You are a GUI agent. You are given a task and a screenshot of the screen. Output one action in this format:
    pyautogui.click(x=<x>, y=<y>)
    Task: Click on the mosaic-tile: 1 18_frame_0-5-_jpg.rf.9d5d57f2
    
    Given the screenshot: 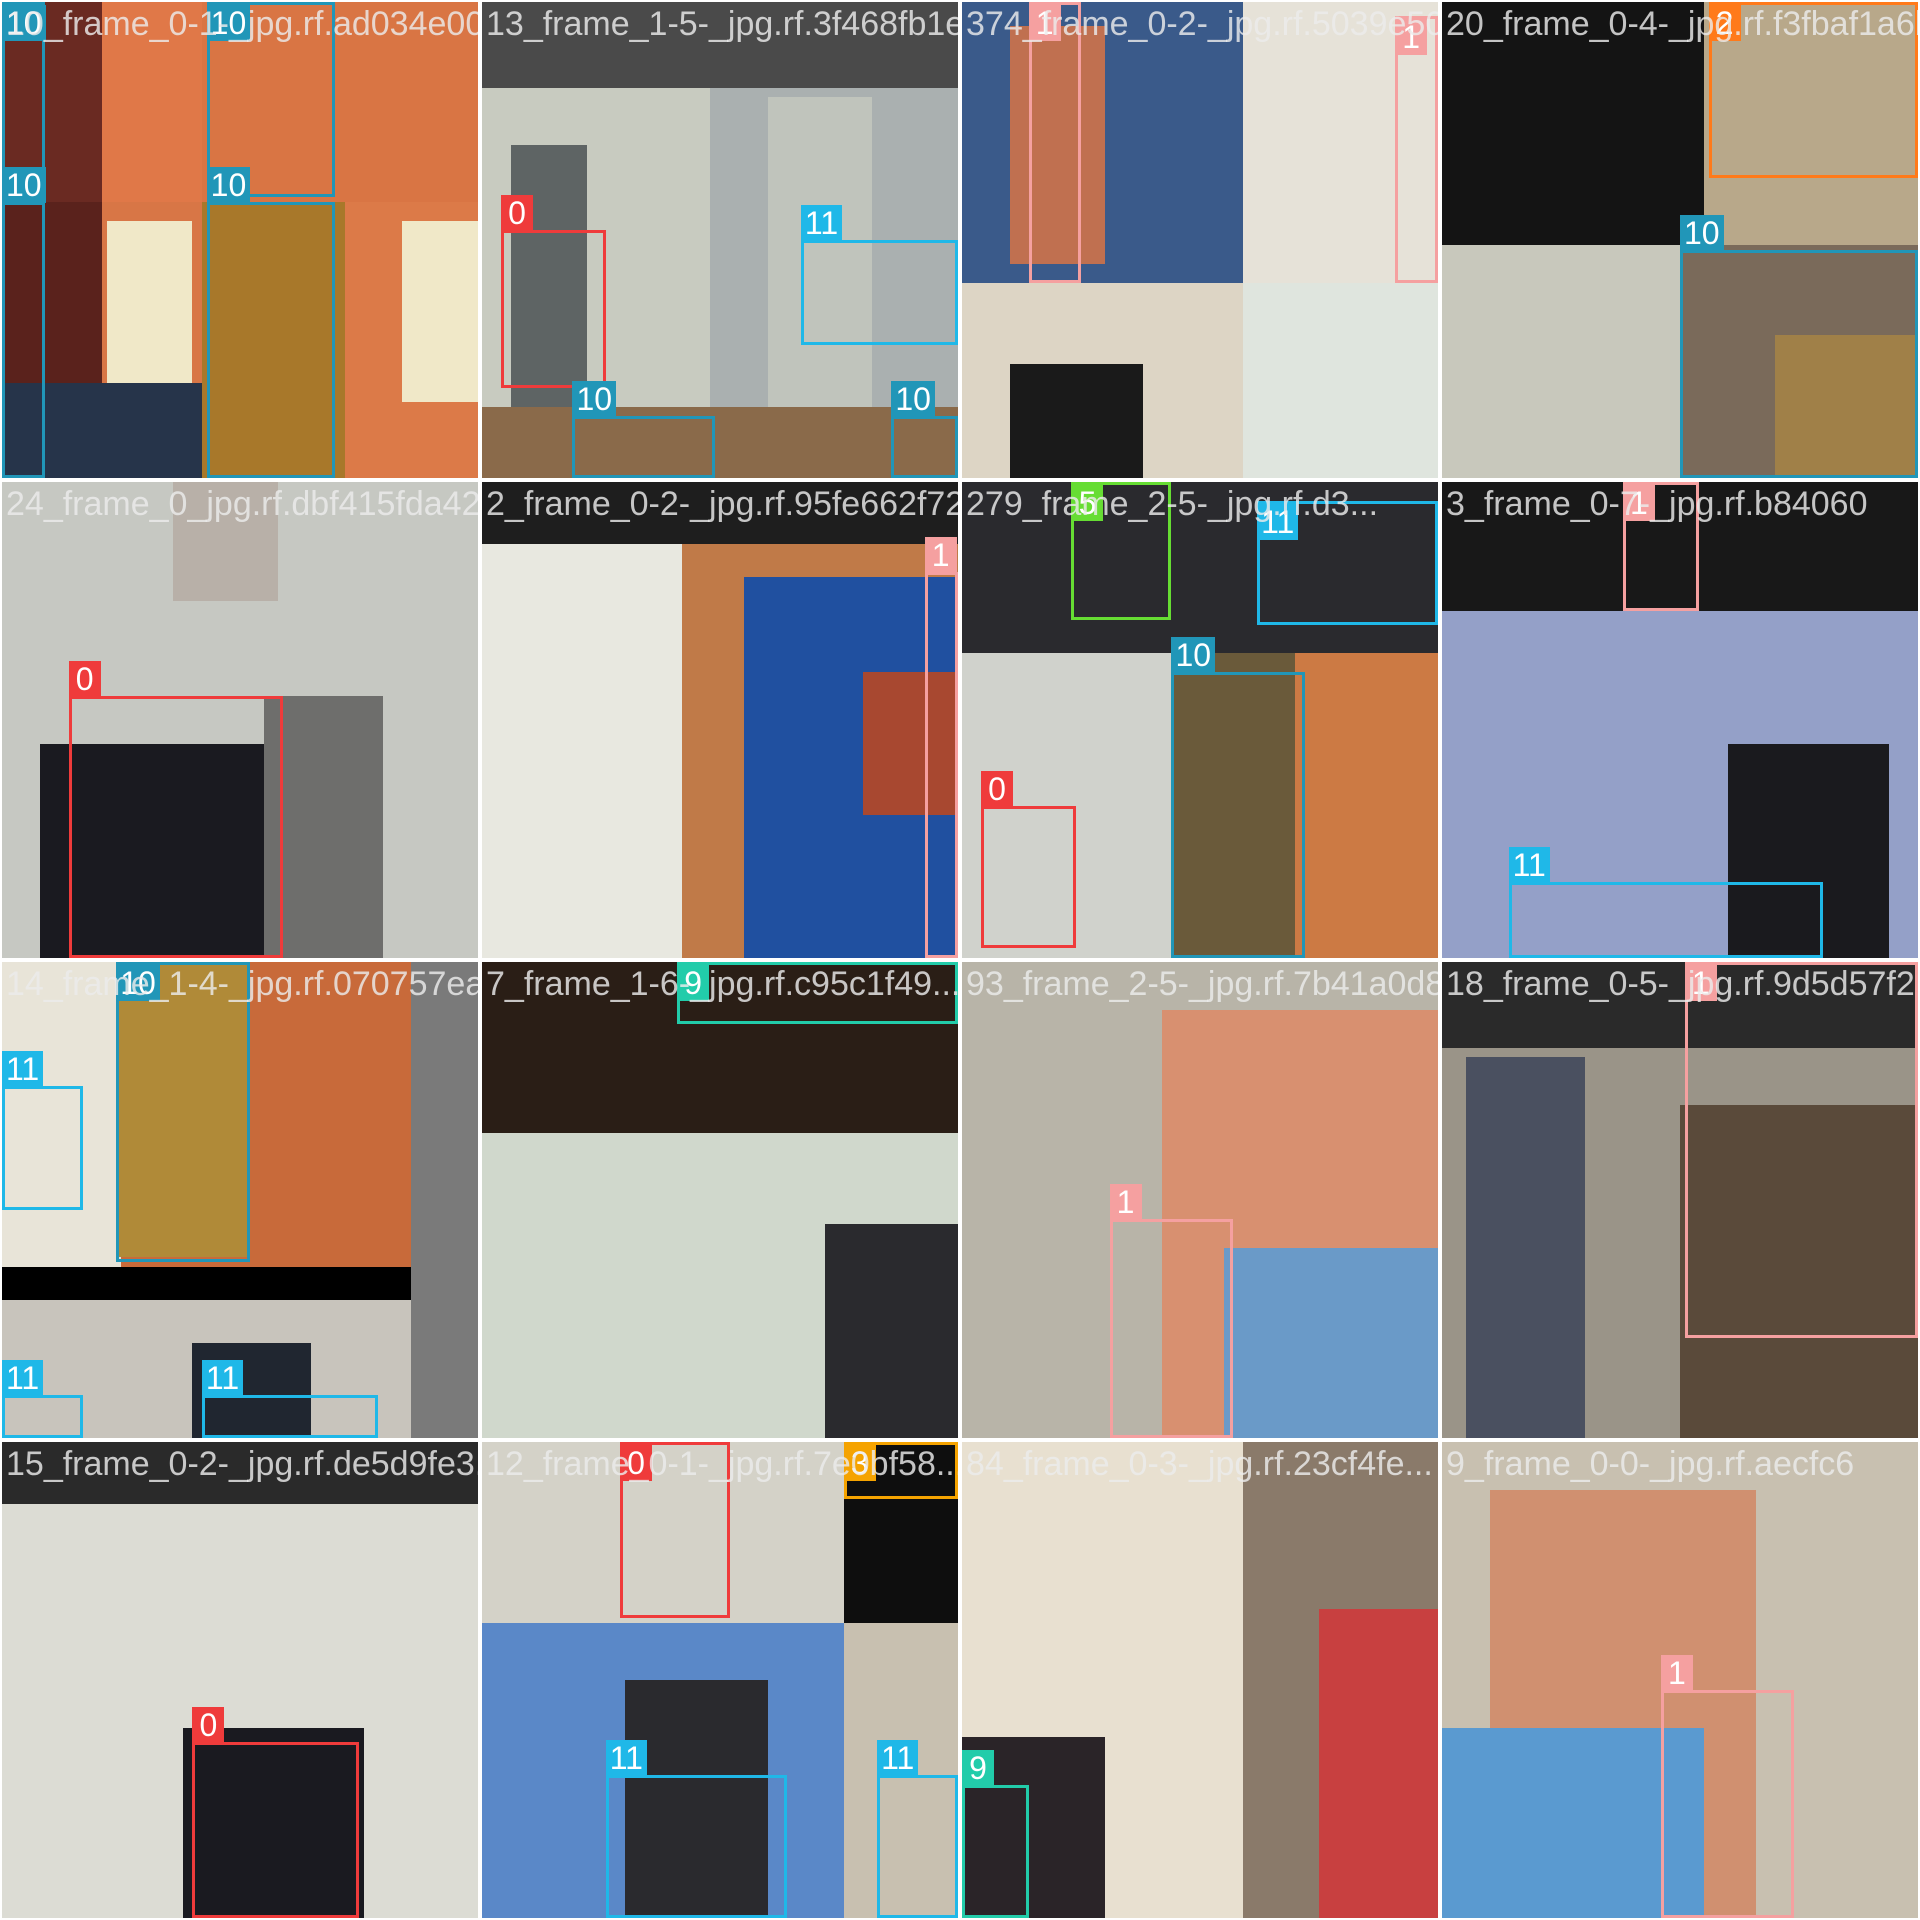 What is the action you would take?
    pyautogui.click(x=1680, y=1200)
    